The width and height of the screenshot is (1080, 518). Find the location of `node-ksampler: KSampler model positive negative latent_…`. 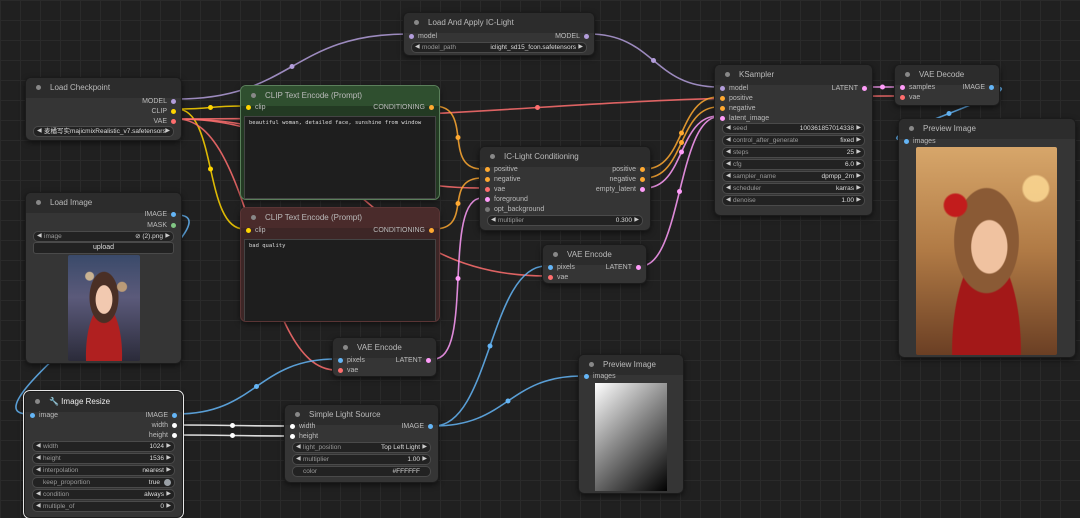

node-ksampler: KSampler model positive negative latent_… is located at coordinates (793, 140).